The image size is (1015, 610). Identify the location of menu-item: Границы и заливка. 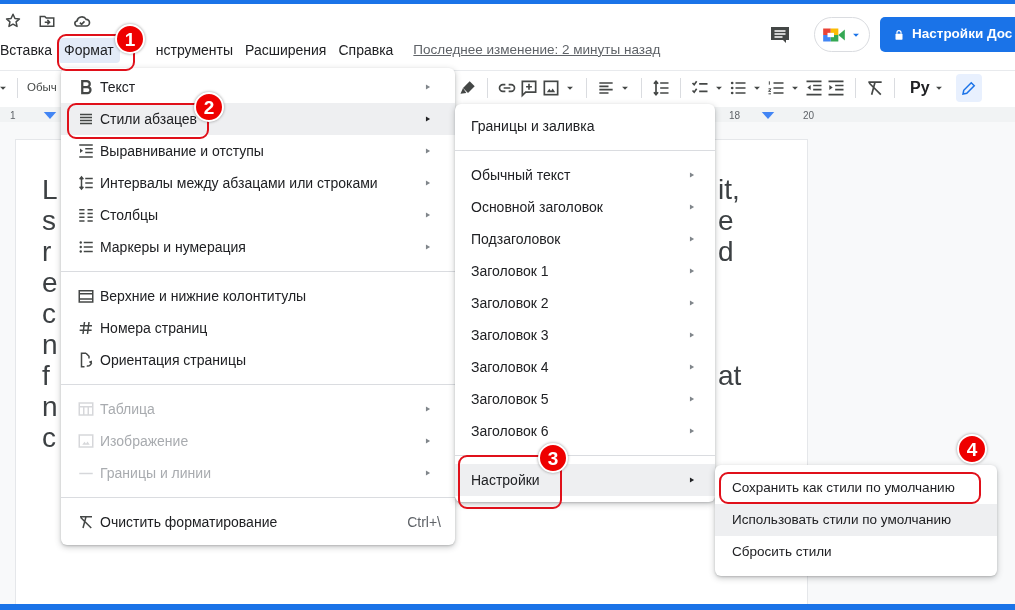
(585, 126).